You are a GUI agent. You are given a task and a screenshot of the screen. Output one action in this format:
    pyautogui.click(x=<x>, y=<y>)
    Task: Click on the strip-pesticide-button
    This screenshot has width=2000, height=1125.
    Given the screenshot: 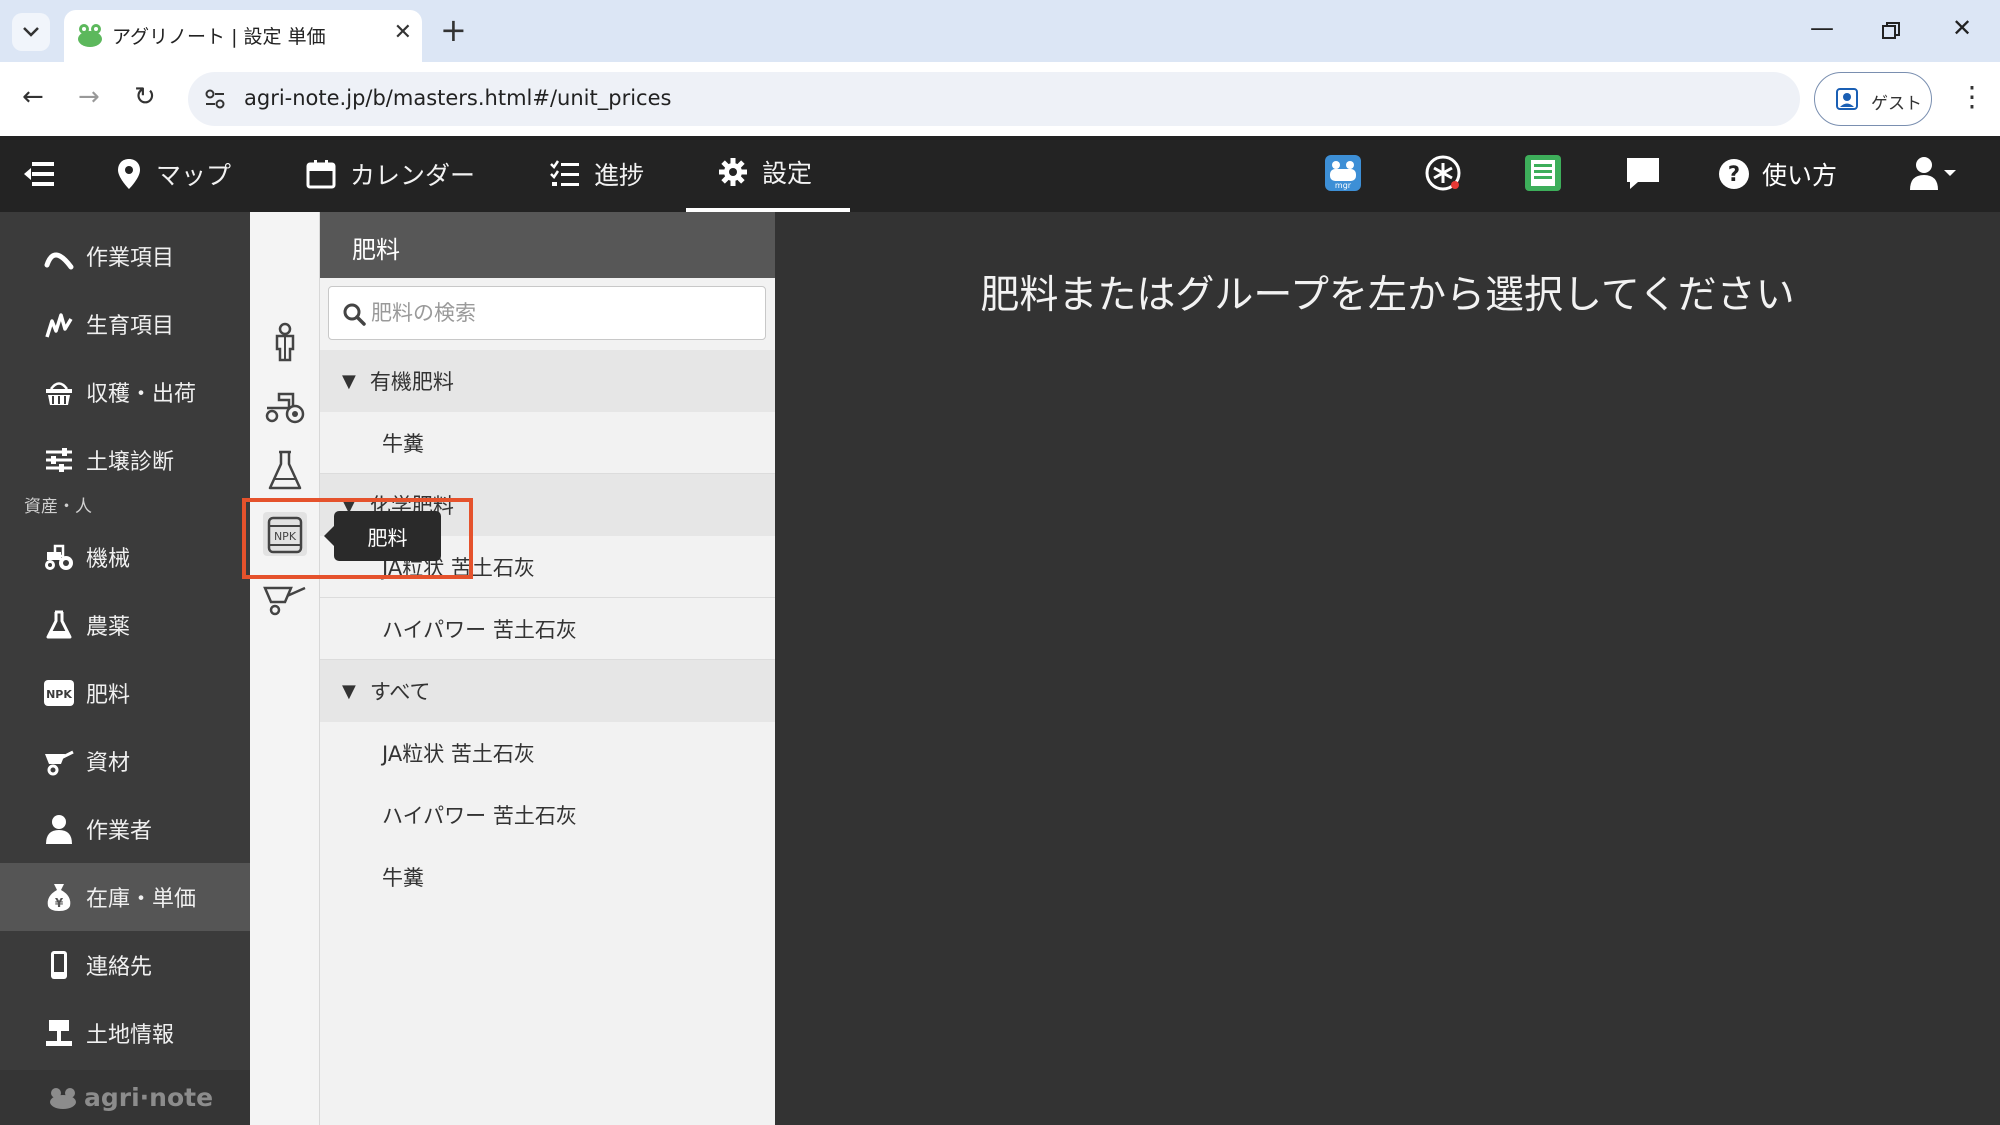 What is the action you would take?
    pyautogui.click(x=285, y=470)
    